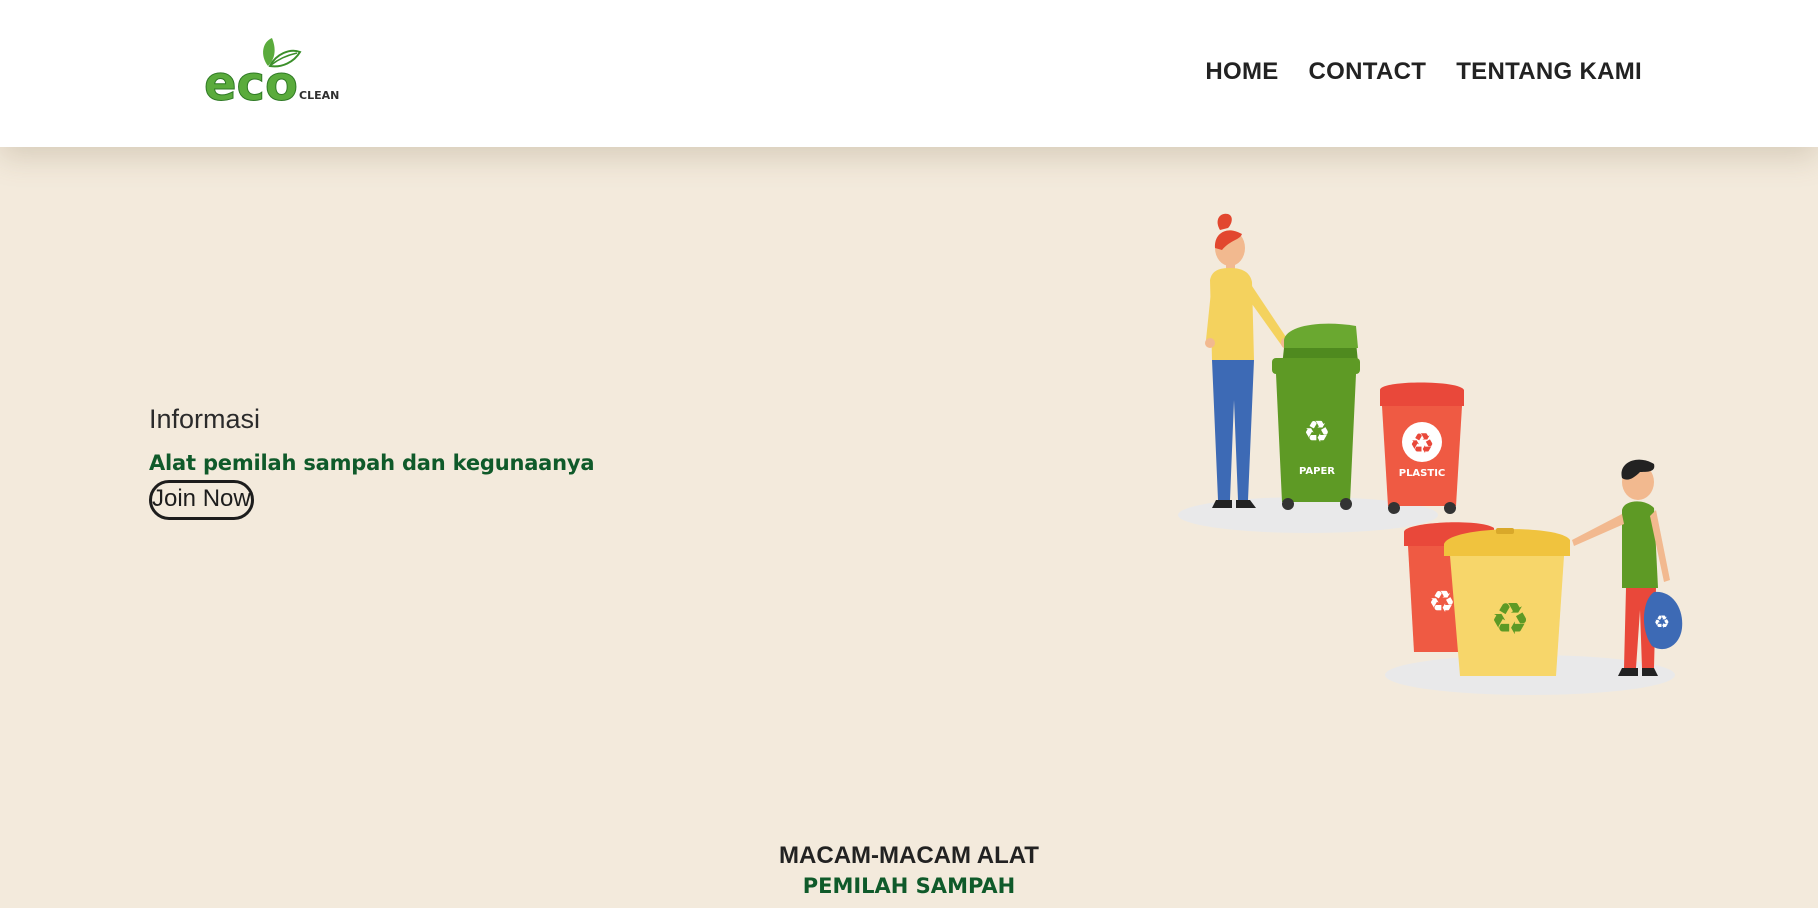 The height and width of the screenshot is (908, 1818). I want to click on paper-bin: ♻ PAPER, so click(1316, 416).